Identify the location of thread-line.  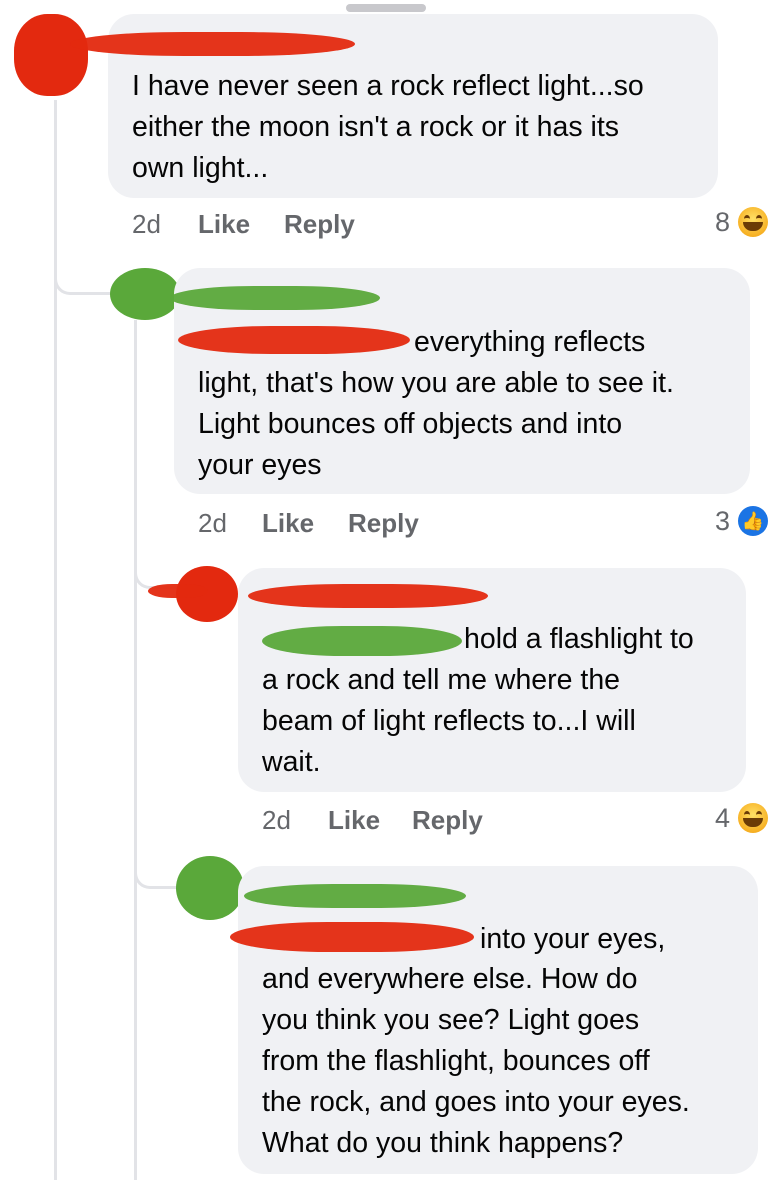
(135, 750).